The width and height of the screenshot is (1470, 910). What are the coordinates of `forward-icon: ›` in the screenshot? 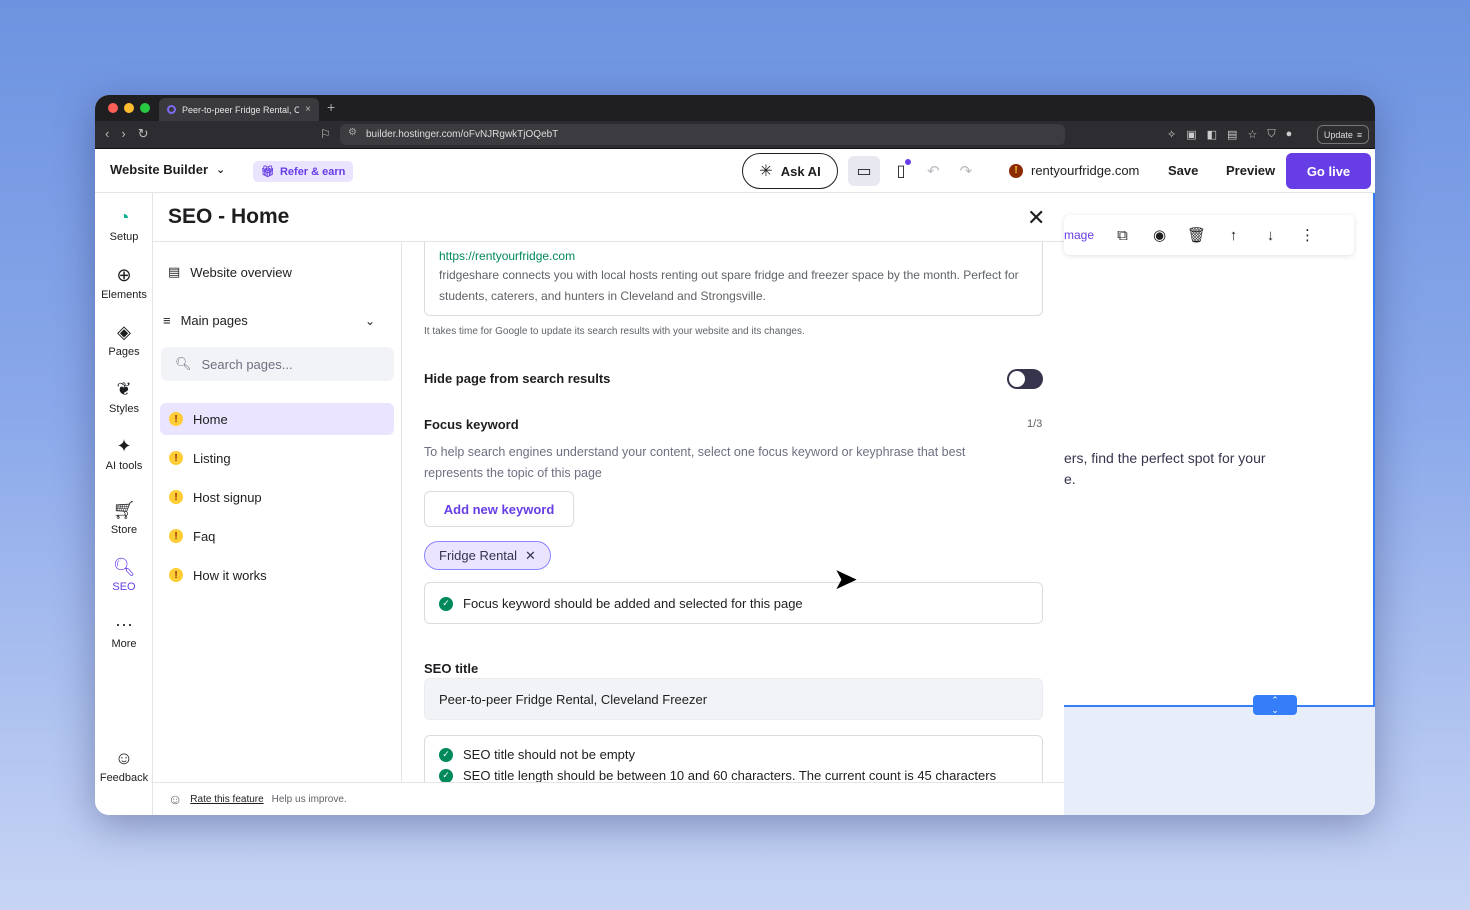 It's located at (123, 134).